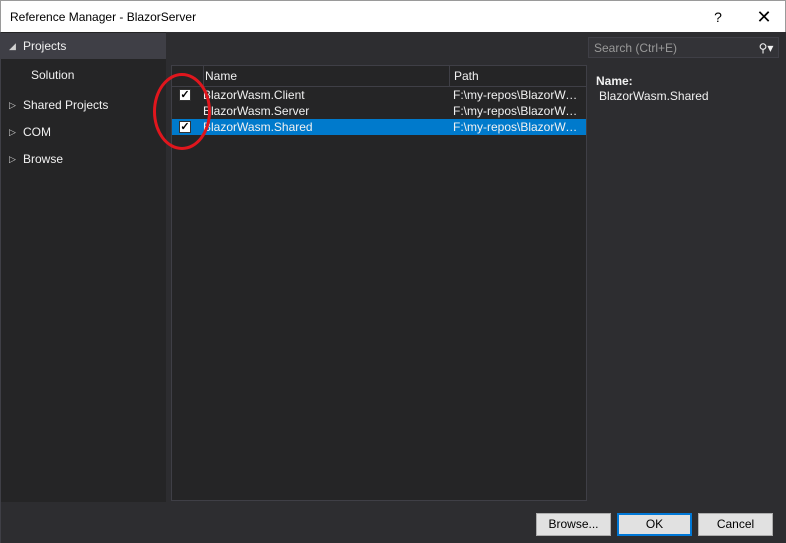 Image resolution: width=786 pixels, height=543 pixels. I want to click on help-button: ?, so click(718, 17).